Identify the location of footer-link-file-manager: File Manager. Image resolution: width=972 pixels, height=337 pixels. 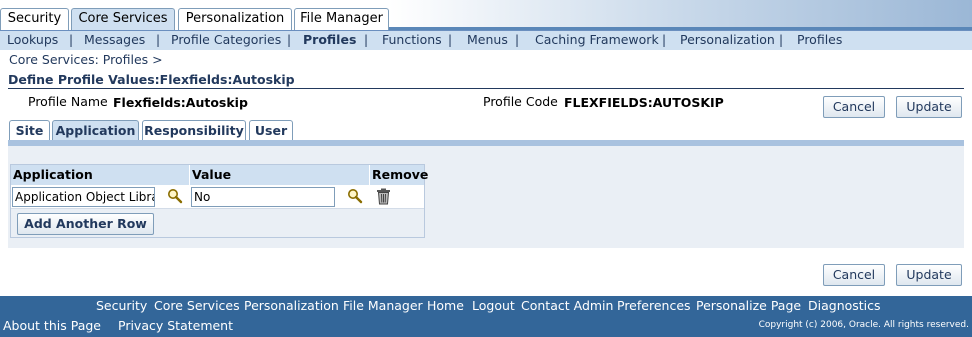
(383, 305).